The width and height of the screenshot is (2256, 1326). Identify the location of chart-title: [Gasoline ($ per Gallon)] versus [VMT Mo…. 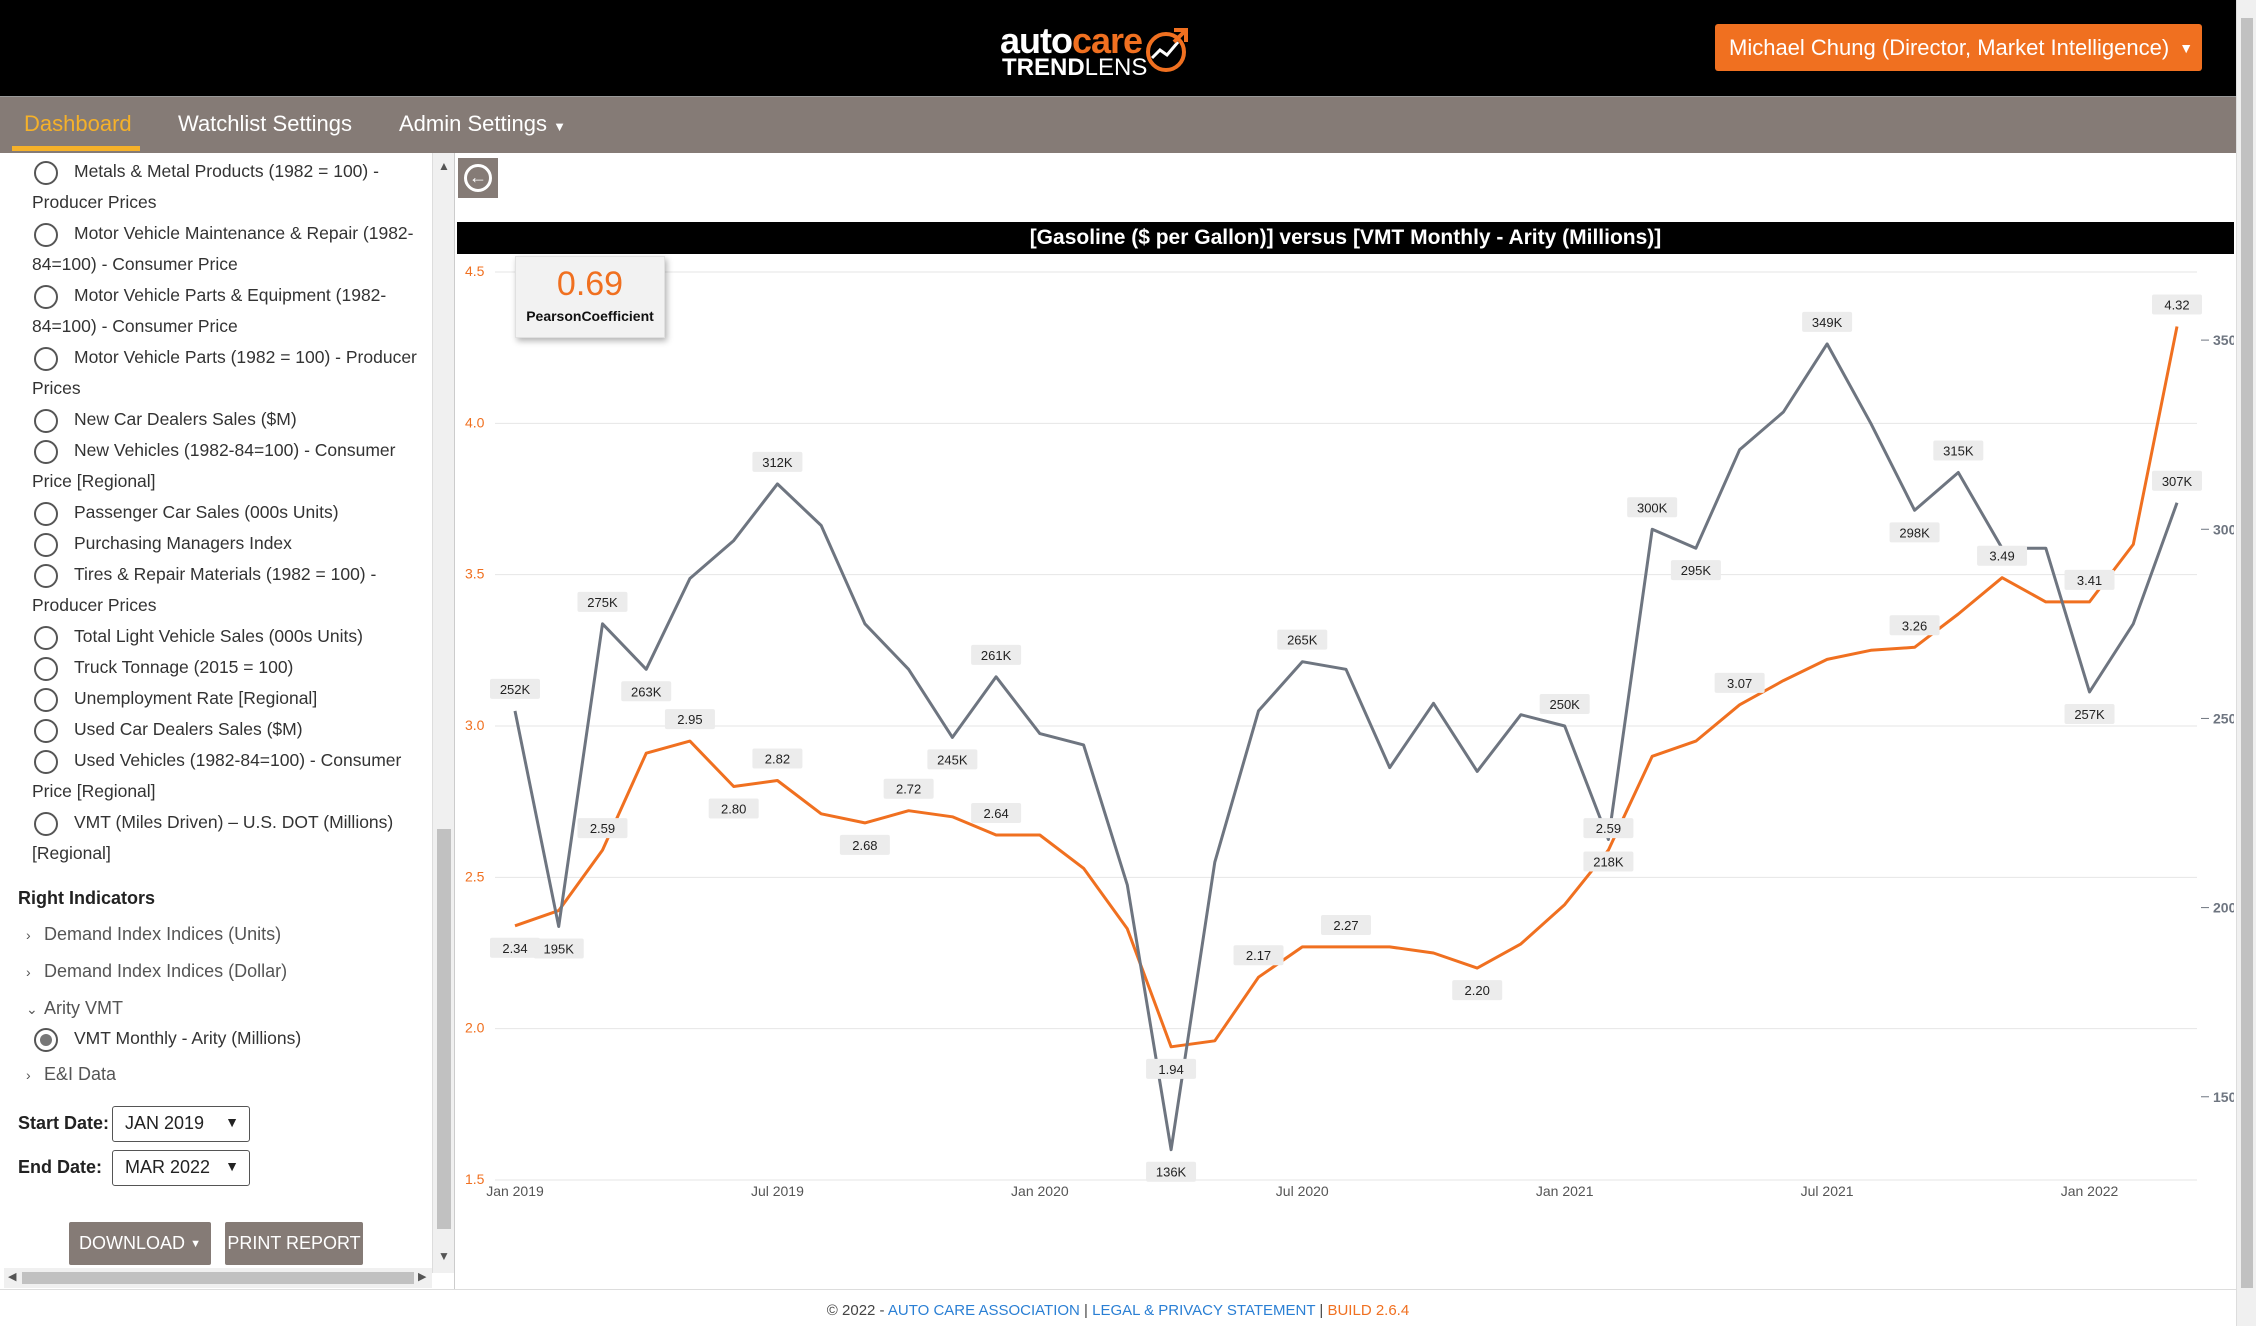
(1345, 238).